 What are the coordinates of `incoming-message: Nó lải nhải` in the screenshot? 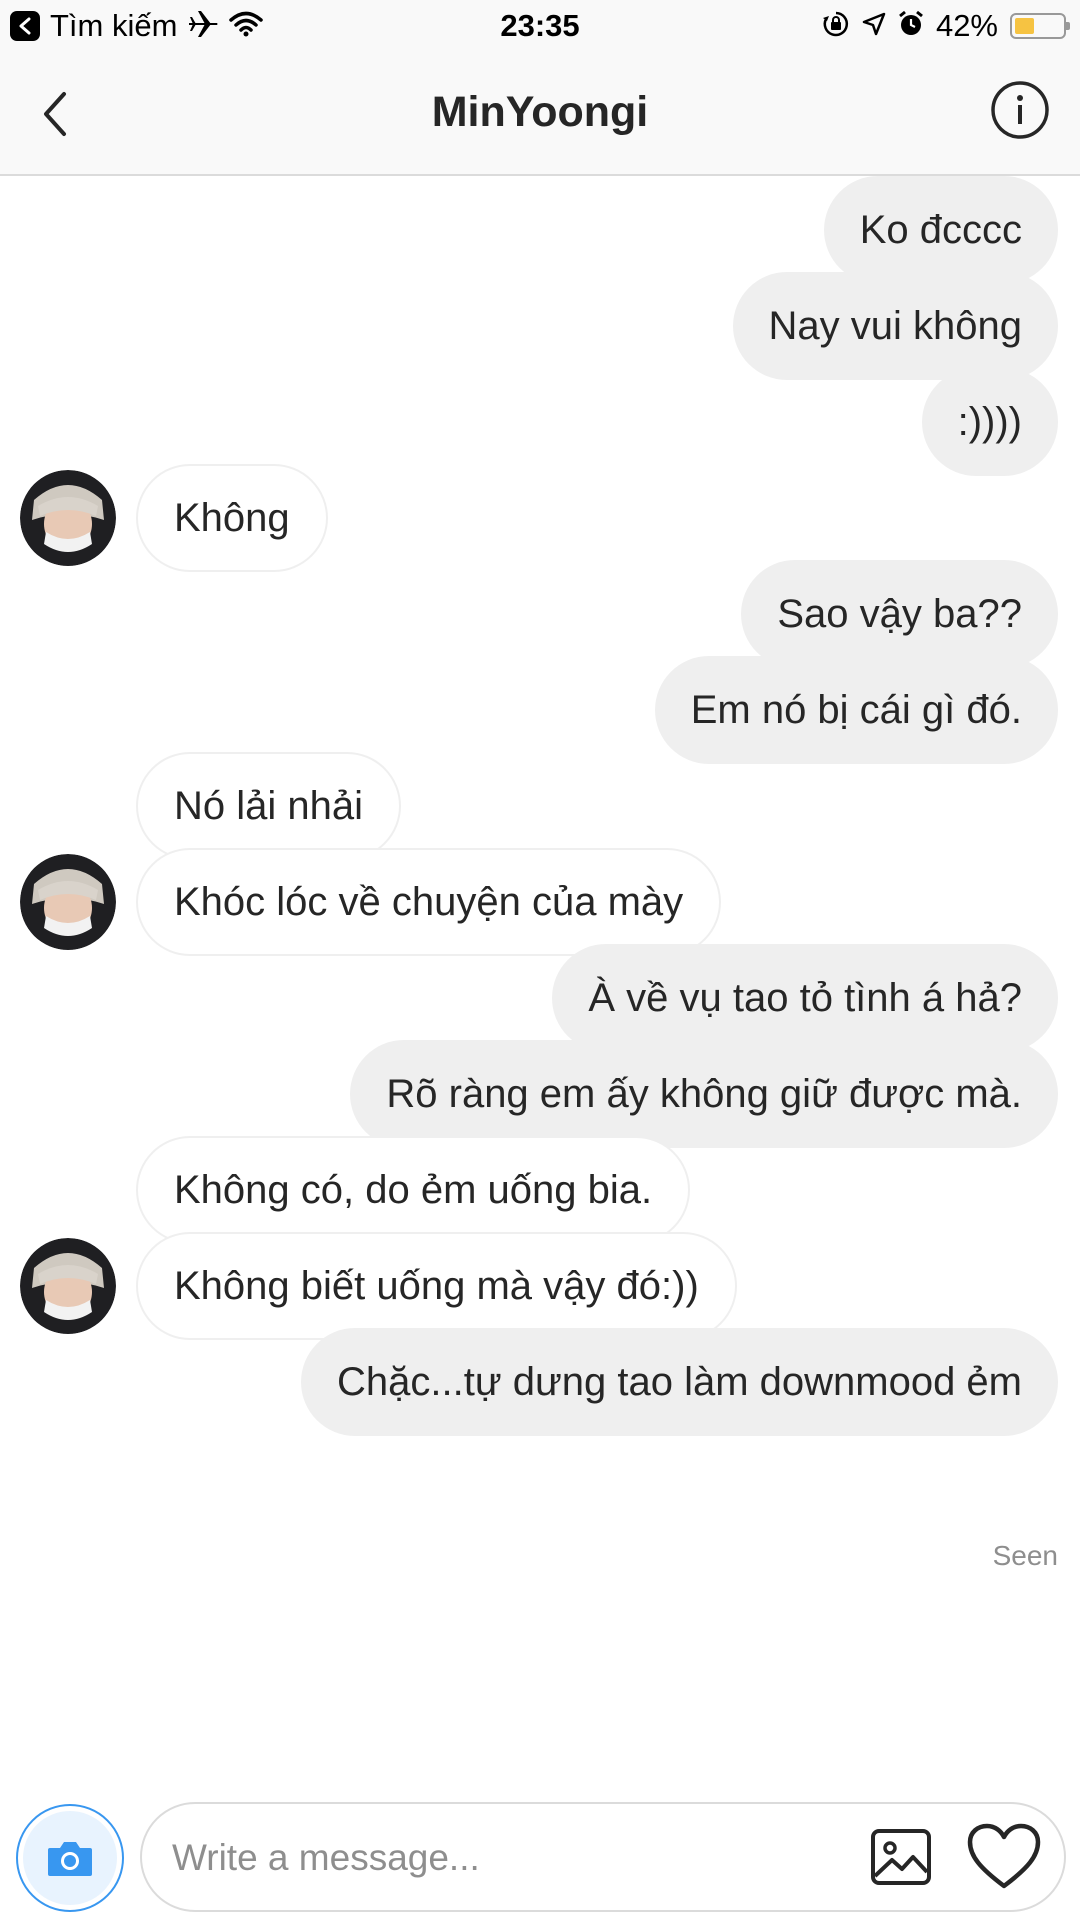 It's located at (269, 806).